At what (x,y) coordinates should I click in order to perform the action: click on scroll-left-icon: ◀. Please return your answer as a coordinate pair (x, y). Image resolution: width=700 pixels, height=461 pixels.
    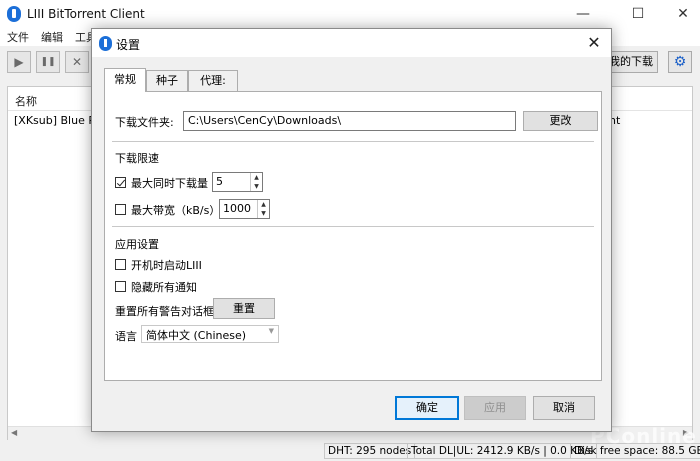
    Looking at the image, I should click on (14, 432).